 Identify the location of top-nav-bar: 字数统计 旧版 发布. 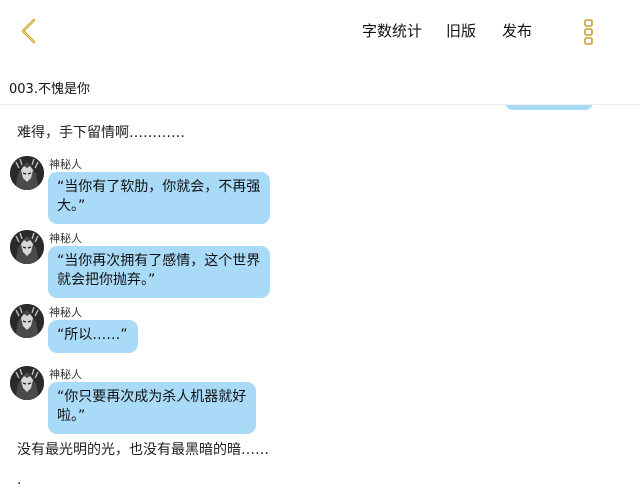
(320, 31).